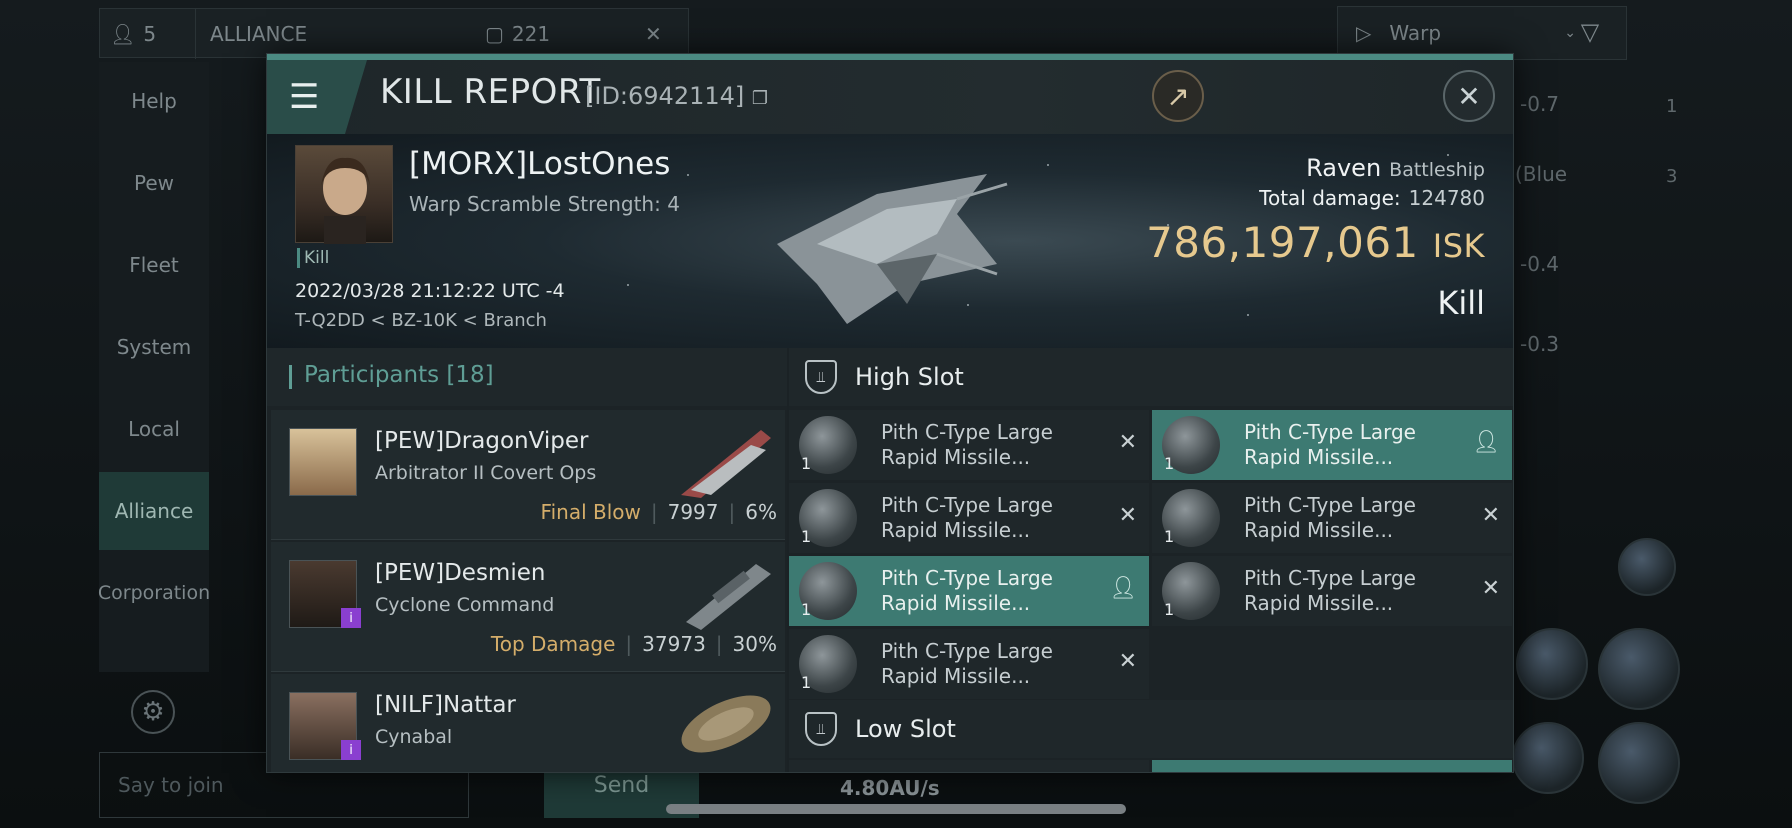 The width and height of the screenshot is (1792, 828). Describe the element at coordinates (1540, 344) in the screenshot. I see `security-value: -0.3` at that location.